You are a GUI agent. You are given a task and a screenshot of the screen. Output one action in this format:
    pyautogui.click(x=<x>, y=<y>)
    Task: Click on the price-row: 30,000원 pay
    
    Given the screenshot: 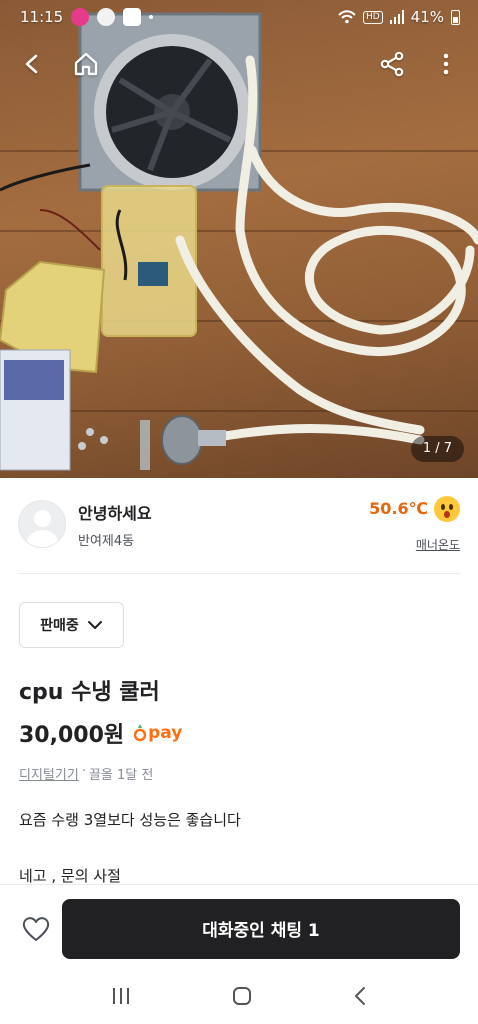 What is the action you would take?
    pyautogui.click(x=100, y=733)
    